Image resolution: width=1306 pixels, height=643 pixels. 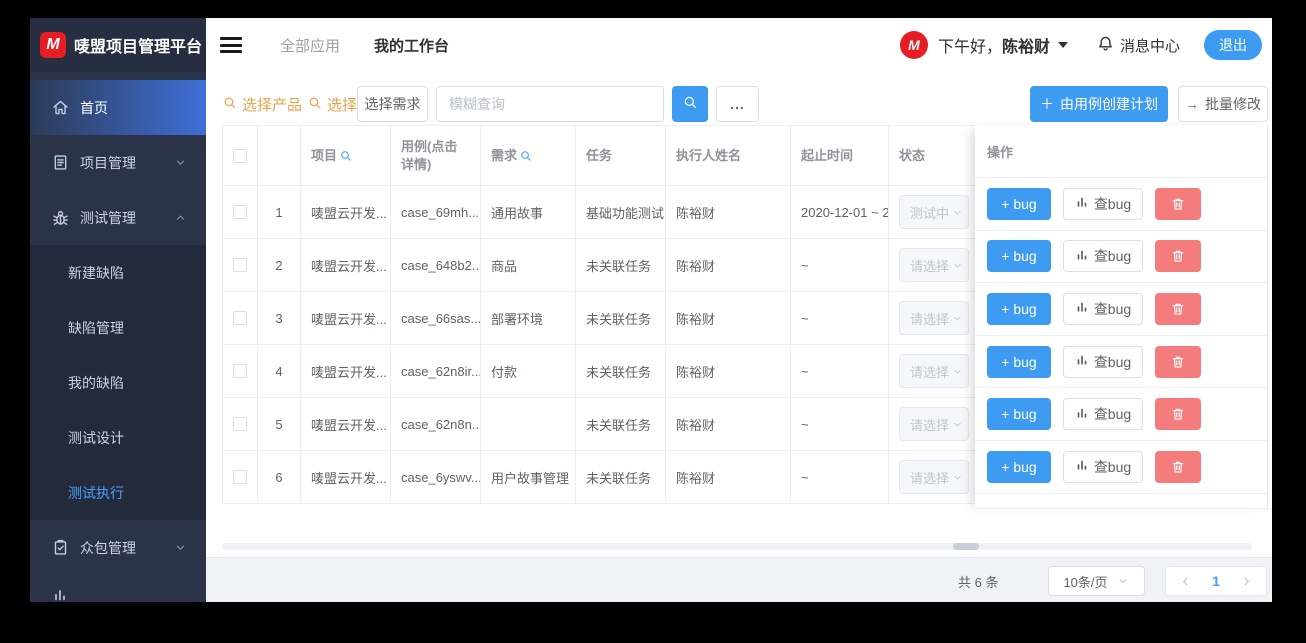 What do you see at coordinates (994, 45) in the screenshot?
I see `user-greeting: 下午好，陈裕财` at bounding box center [994, 45].